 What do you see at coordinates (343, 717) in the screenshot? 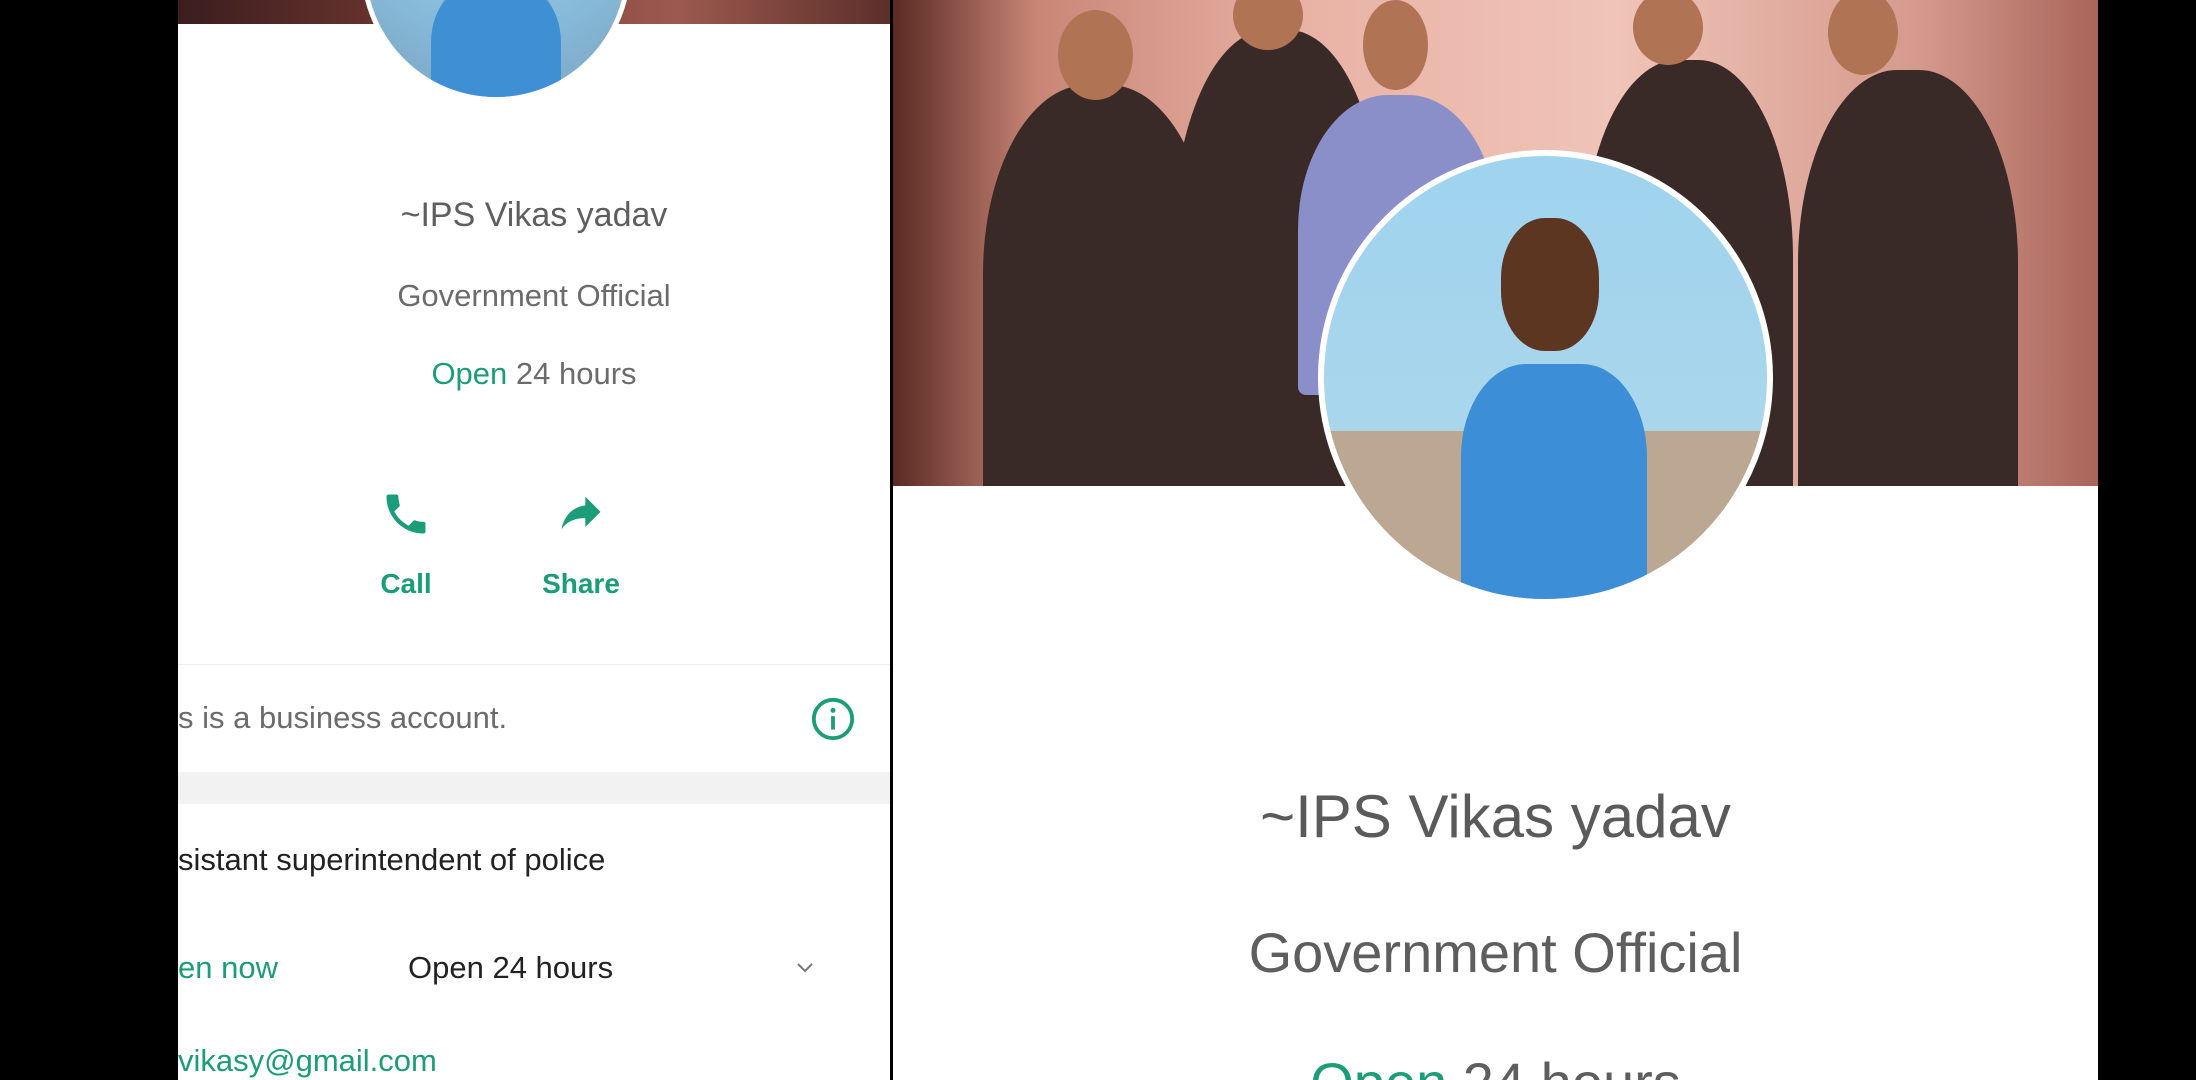
I see `business-account-text: s is a business account.` at bounding box center [343, 717].